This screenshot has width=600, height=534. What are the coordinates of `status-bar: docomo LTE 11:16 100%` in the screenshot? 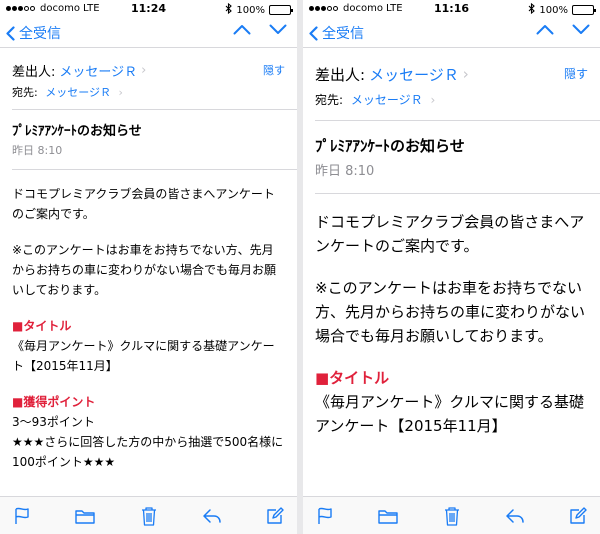 It's located at (451, 9).